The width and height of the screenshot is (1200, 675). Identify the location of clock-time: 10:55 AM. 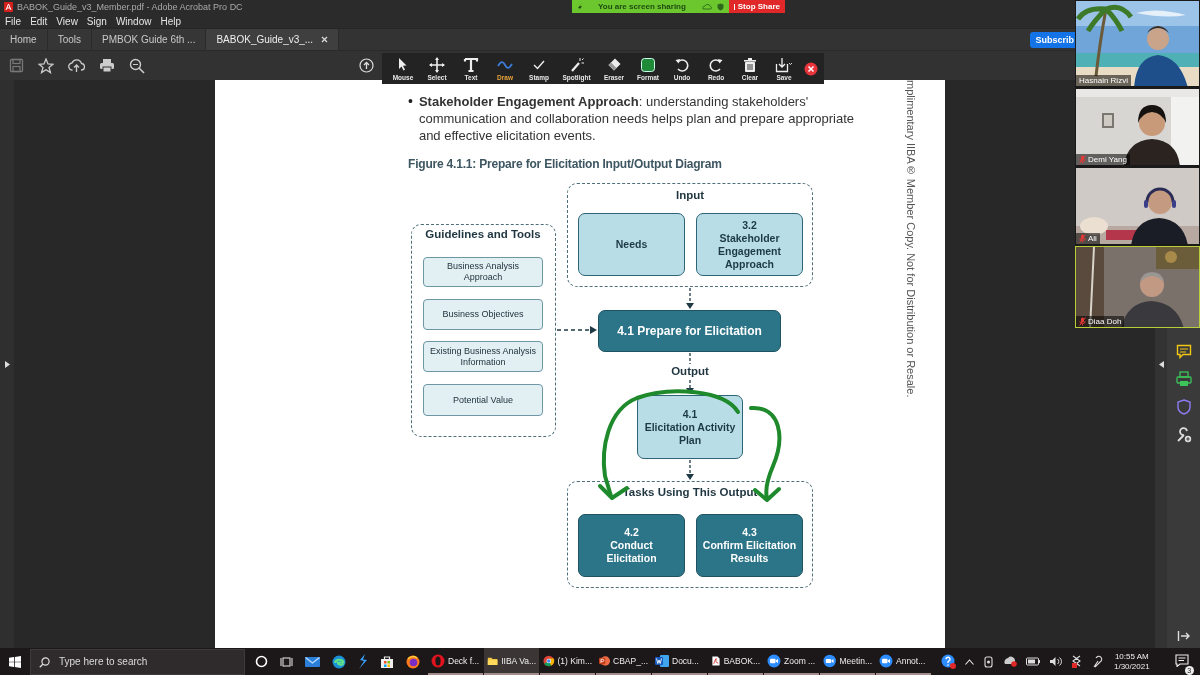
(1131, 656).